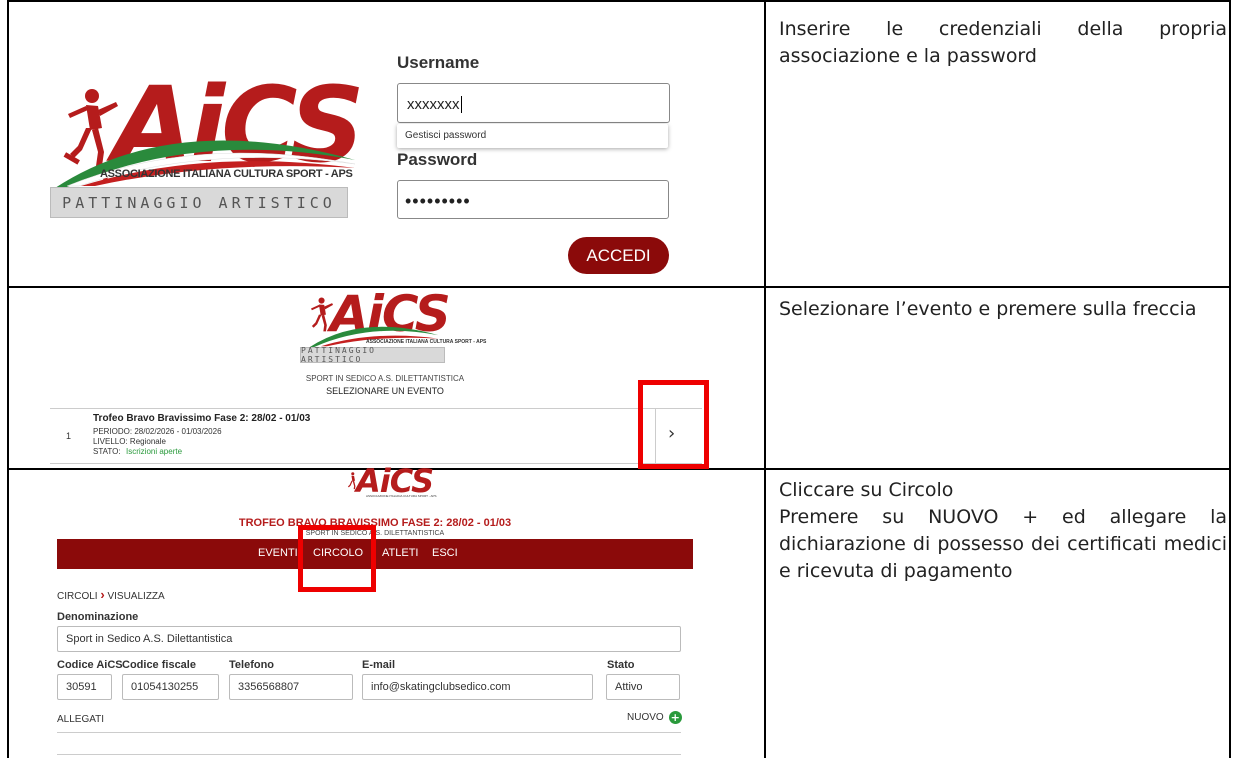 The height and width of the screenshot is (758, 1234). What do you see at coordinates (379, 665) in the screenshot?
I see `email-label: E-mail` at bounding box center [379, 665].